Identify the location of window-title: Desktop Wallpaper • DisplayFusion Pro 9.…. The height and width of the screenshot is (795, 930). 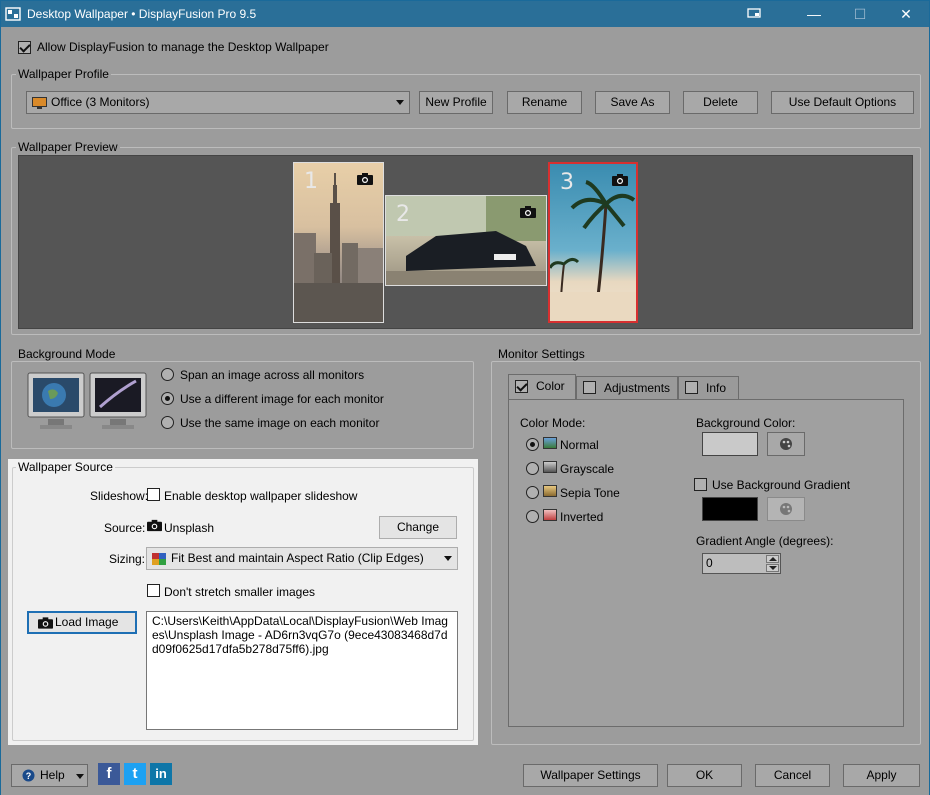
(142, 14).